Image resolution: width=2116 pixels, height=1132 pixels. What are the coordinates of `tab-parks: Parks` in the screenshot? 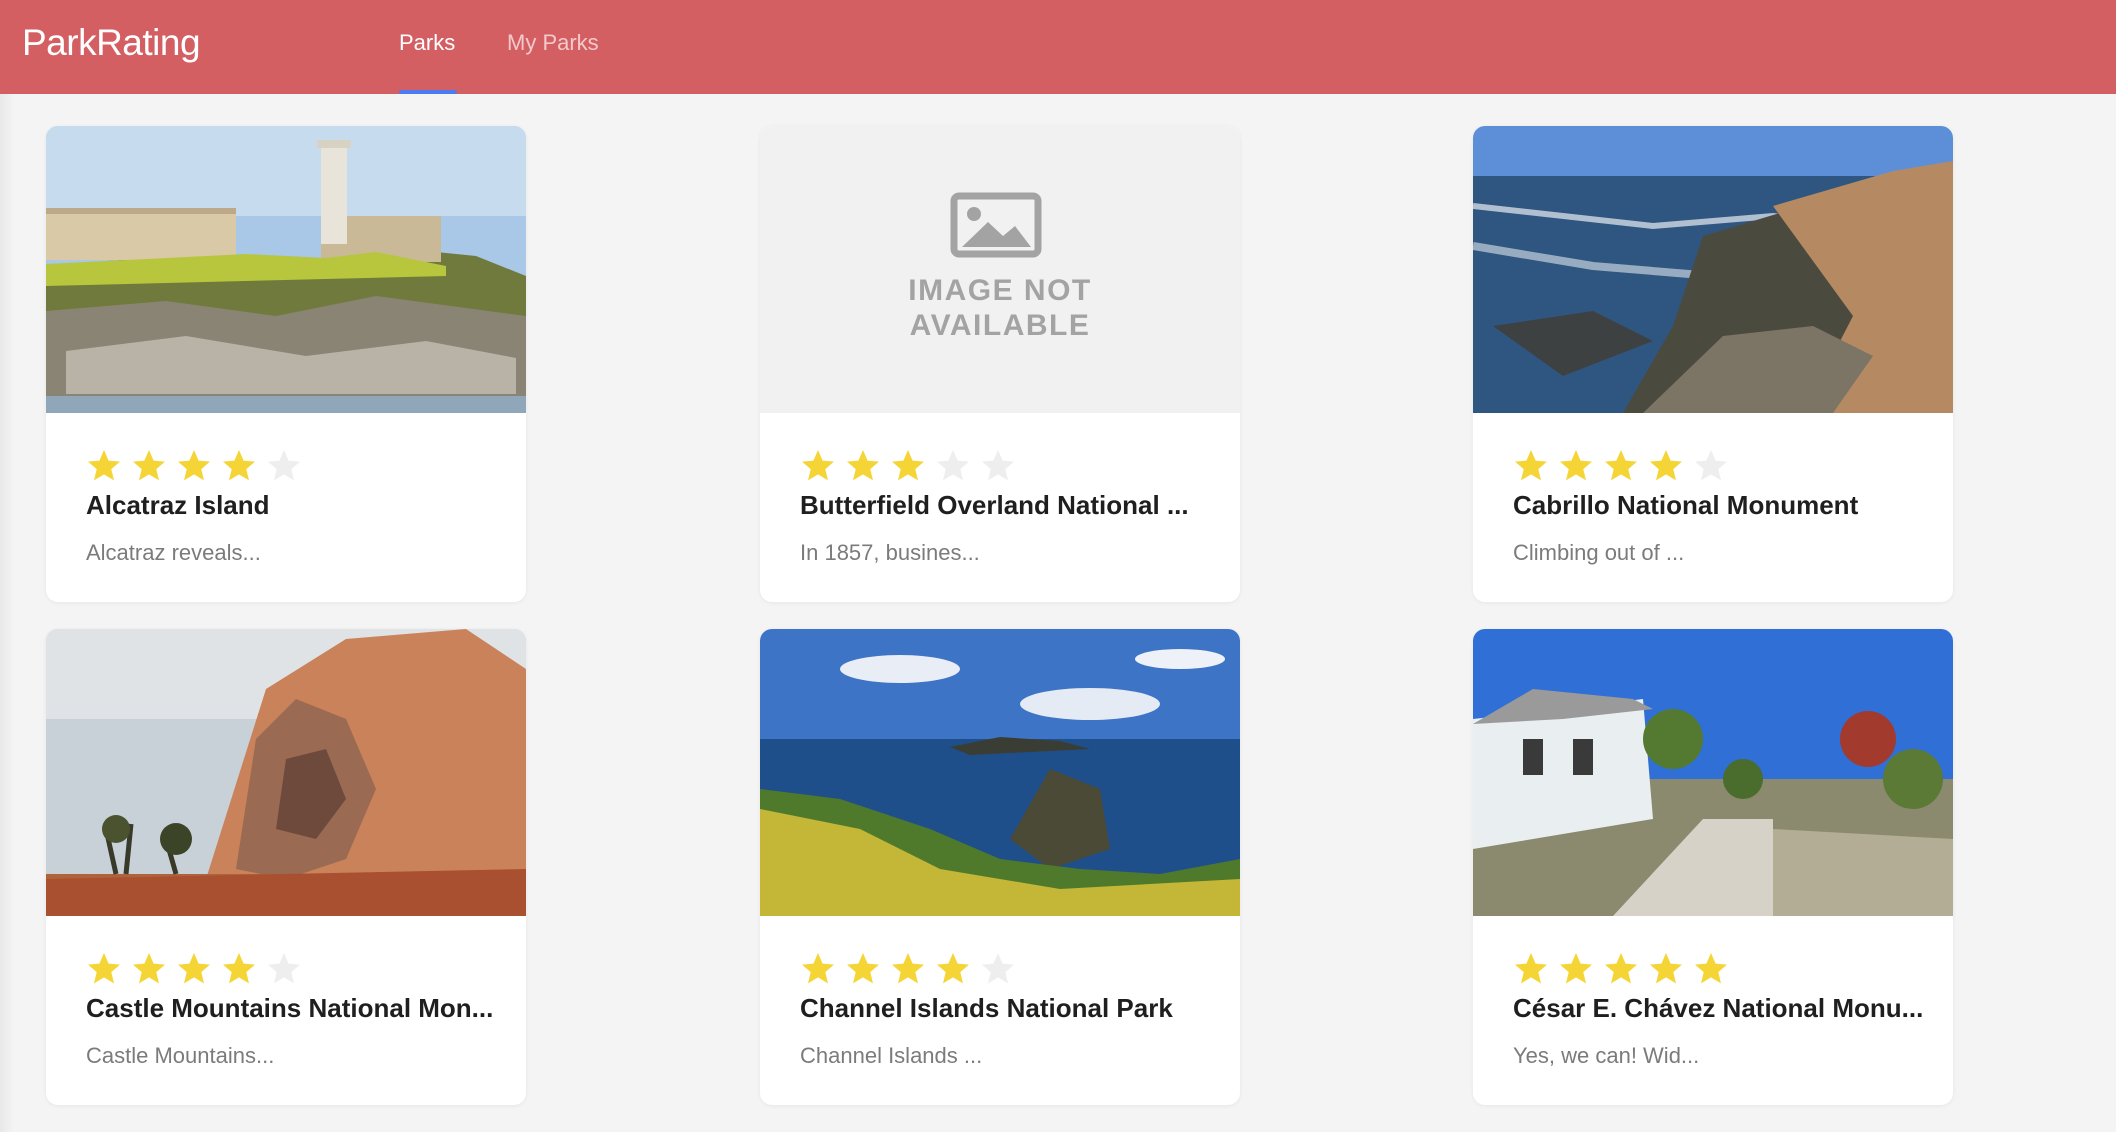 It's located at (427, 43).